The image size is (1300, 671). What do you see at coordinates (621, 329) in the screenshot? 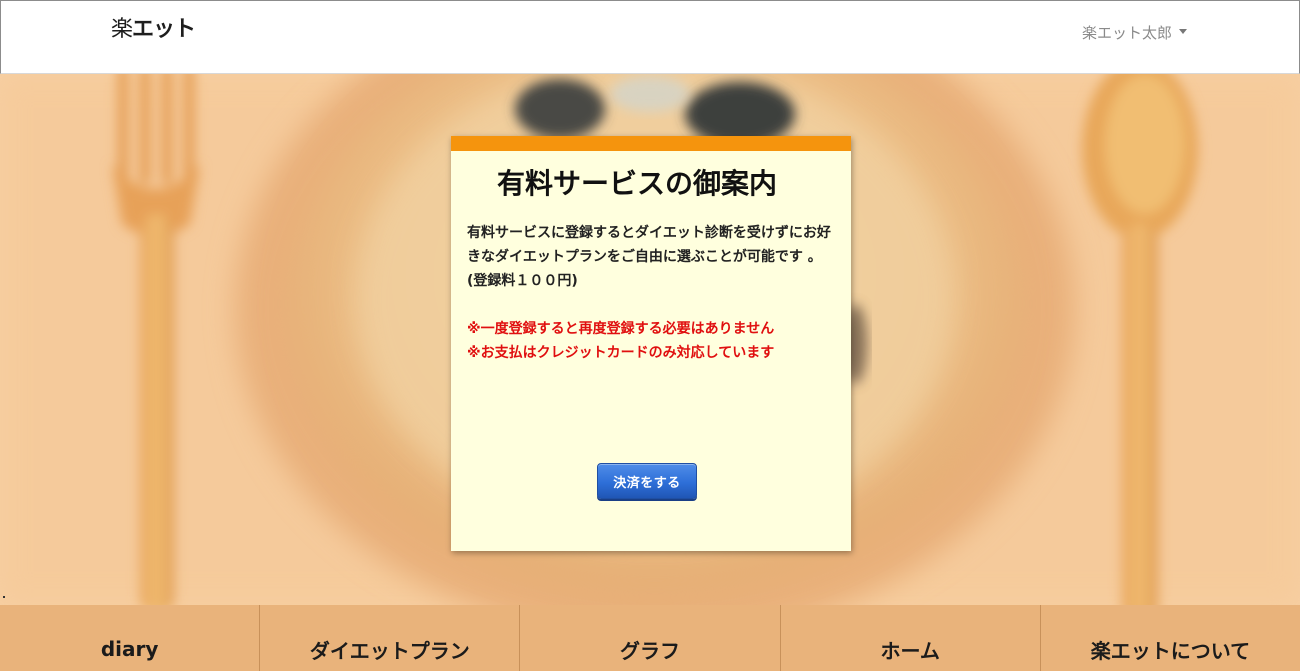
I see `card-note: ※一度登録すると再度登録する必要はありません` at bounding box center [621, 329].